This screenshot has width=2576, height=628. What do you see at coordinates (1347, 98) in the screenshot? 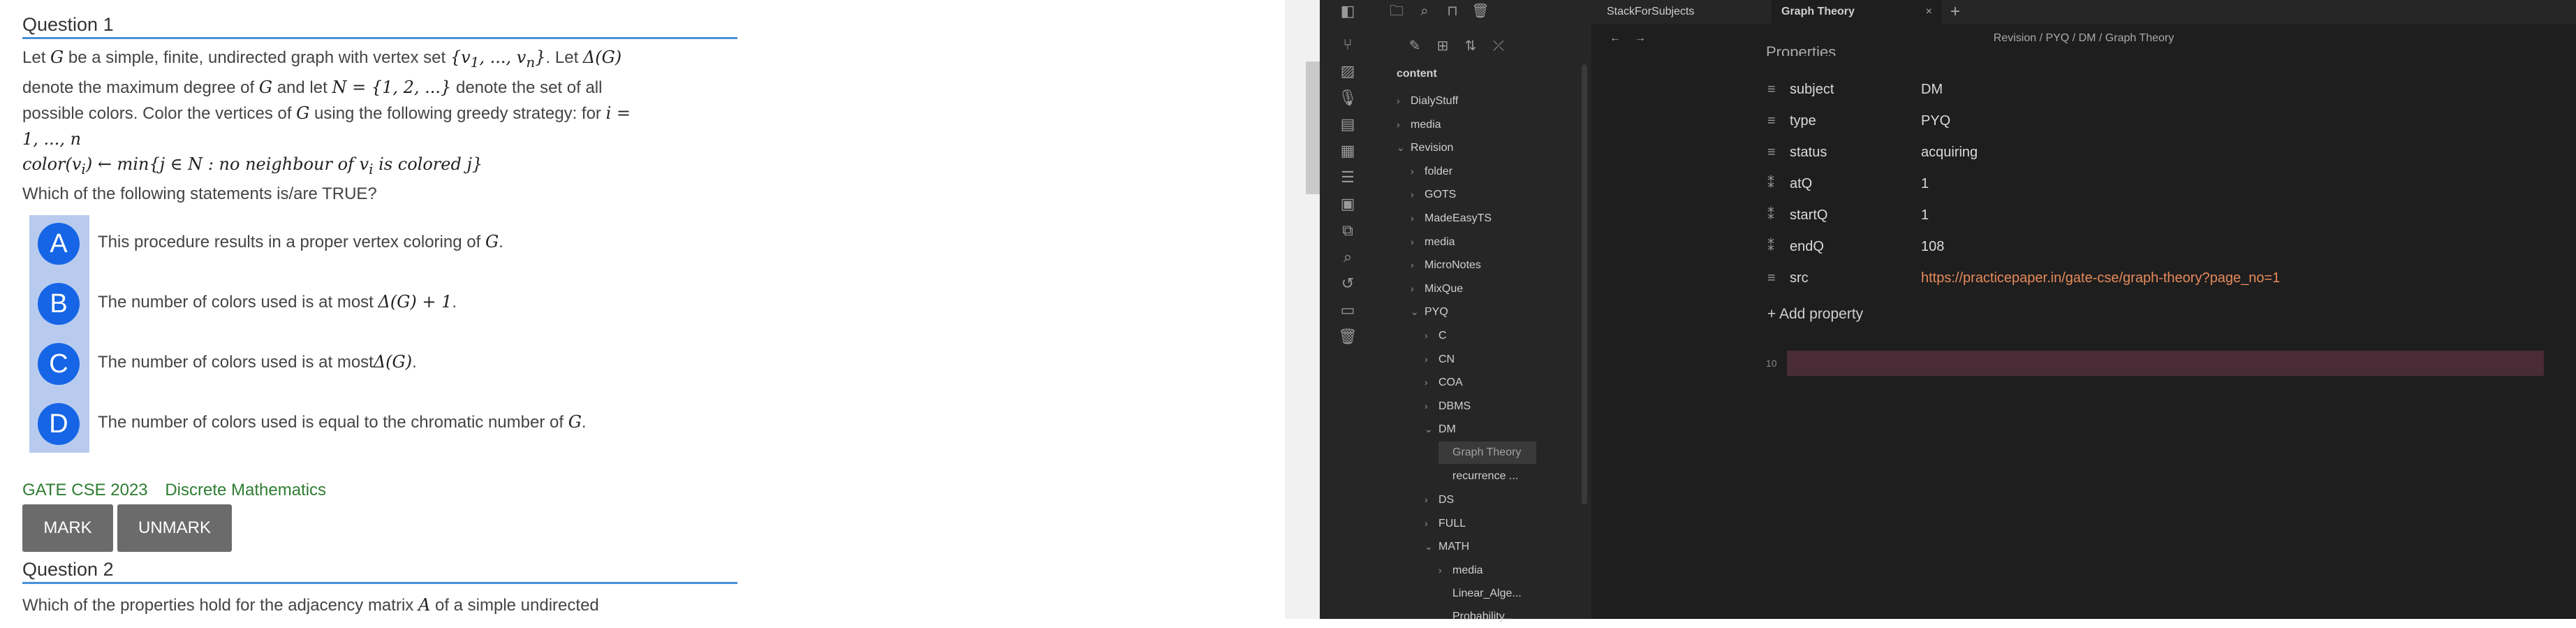
I see `microphone-icon: 🎙` at bounding box center [1347, 98].